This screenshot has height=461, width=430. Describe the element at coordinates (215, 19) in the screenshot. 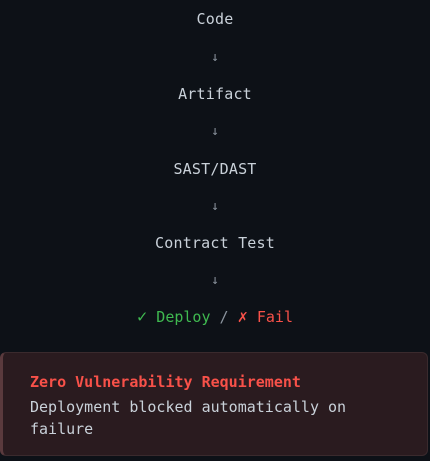

I see `step-code: Code` at that location.